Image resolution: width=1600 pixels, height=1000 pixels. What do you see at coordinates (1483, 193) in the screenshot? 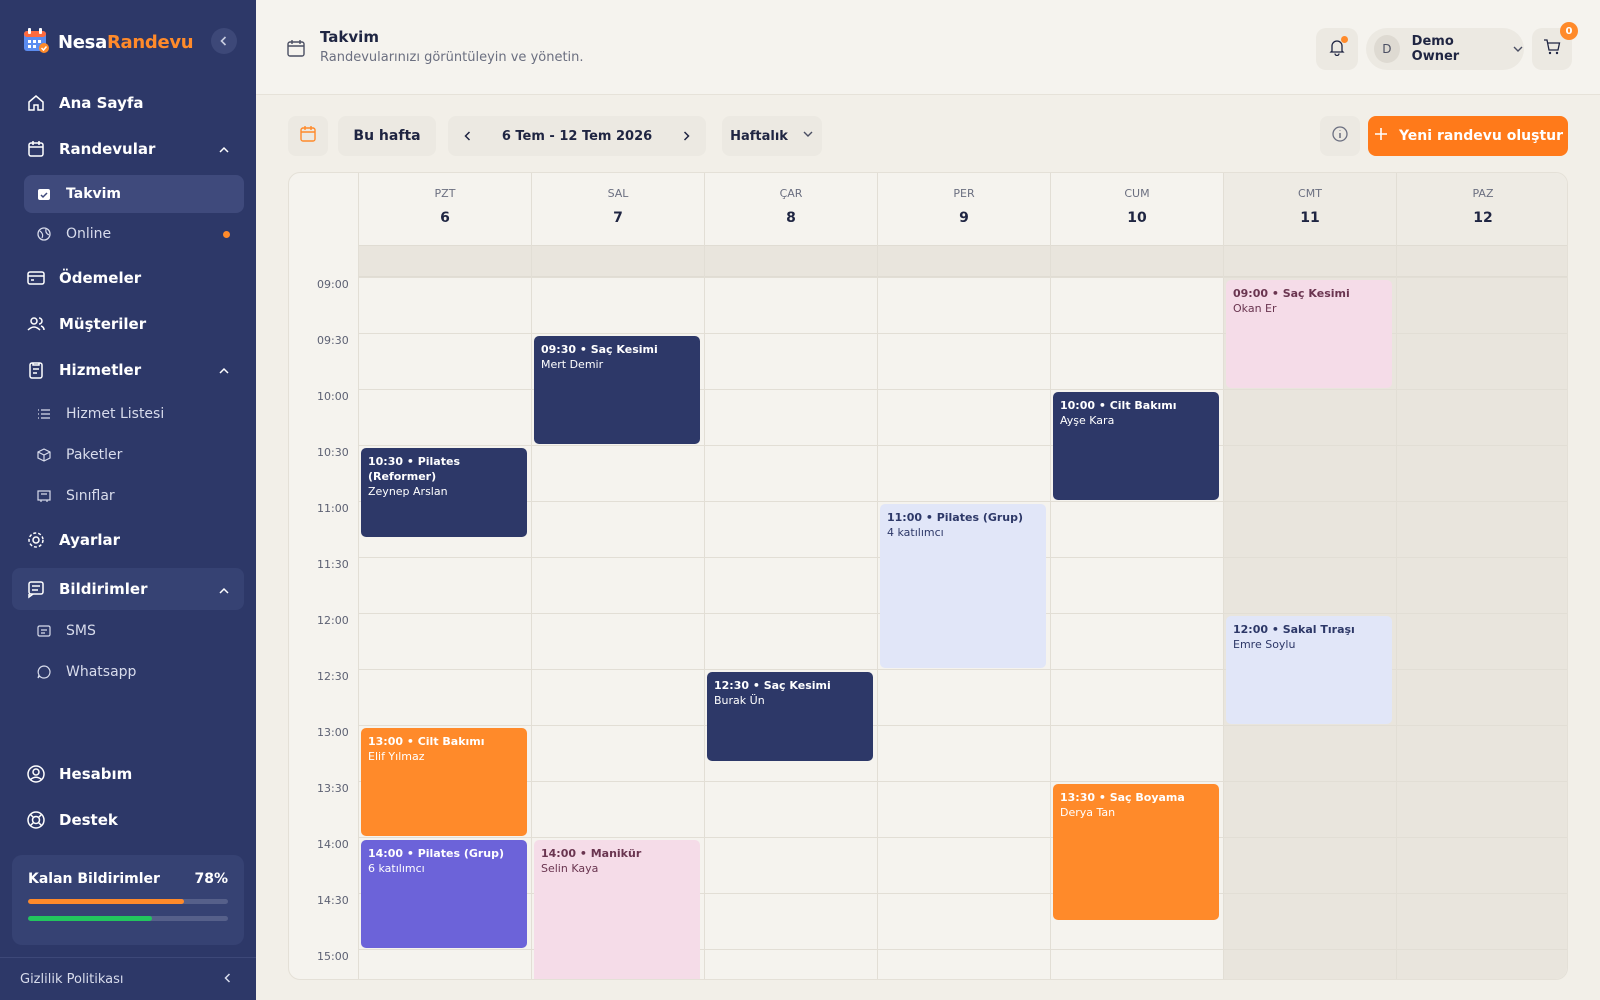
I see `day-name: PAZ` at bounding box center [1483, 193].